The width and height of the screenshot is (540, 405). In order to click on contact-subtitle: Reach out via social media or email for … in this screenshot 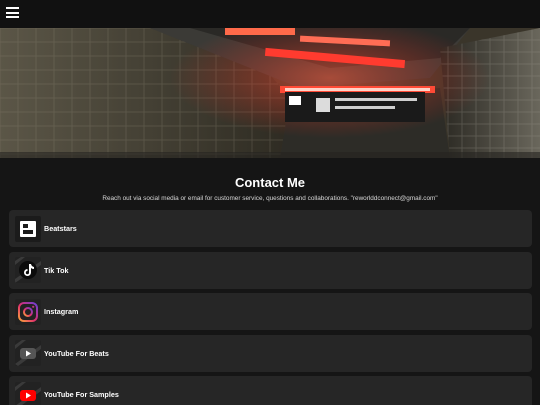, I will do `click(270, 198)`.